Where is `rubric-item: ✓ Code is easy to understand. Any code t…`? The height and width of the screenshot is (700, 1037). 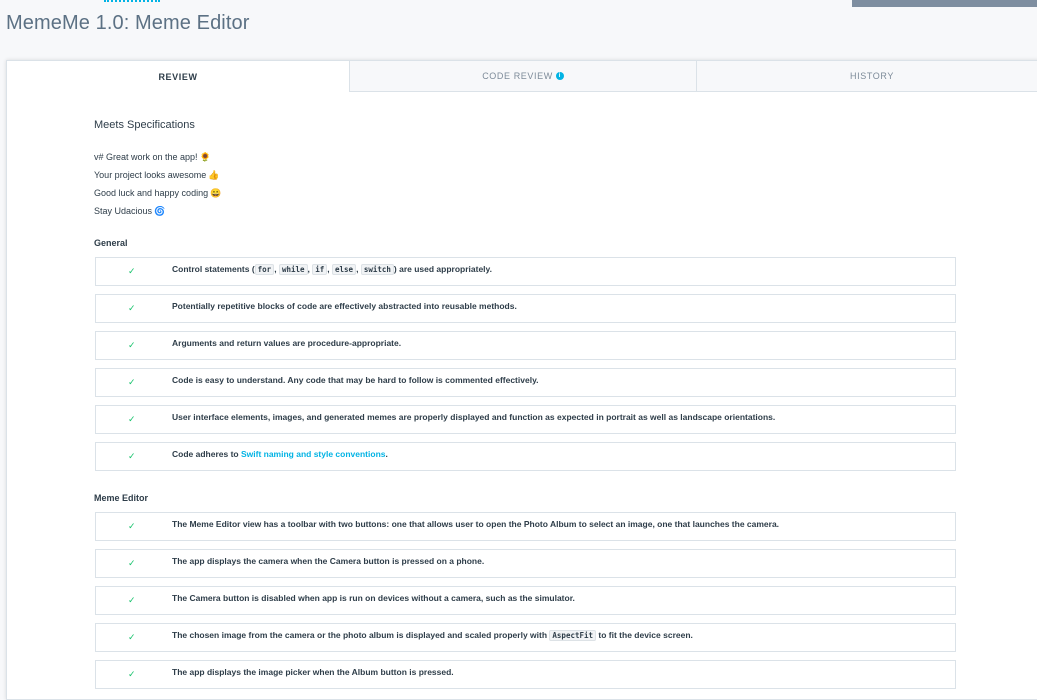 rubric-item: ✓ Code is easy to understand. Any code t… is located at coordinates (525, 382).